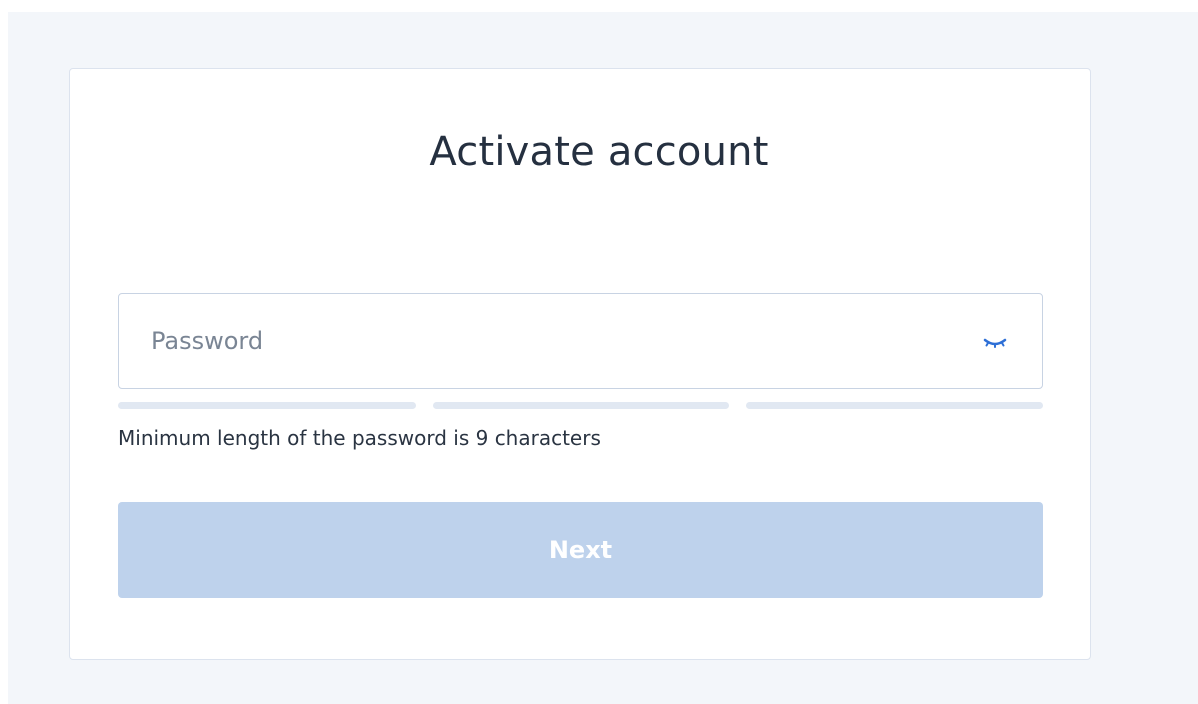 This screenshot has width=1198, height=704. What do you see at coordinates (995, 341) in the screenshot?
I see `eye-closed-icon` at bounding box center [995, 341].